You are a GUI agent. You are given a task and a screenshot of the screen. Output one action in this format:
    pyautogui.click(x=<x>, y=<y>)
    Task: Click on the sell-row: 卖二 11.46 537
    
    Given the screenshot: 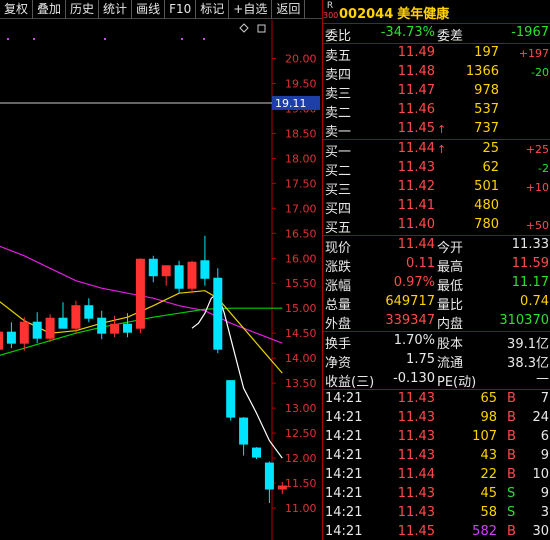 What is the action you would take?
    pyautogui.click(x=436, y=111)
    